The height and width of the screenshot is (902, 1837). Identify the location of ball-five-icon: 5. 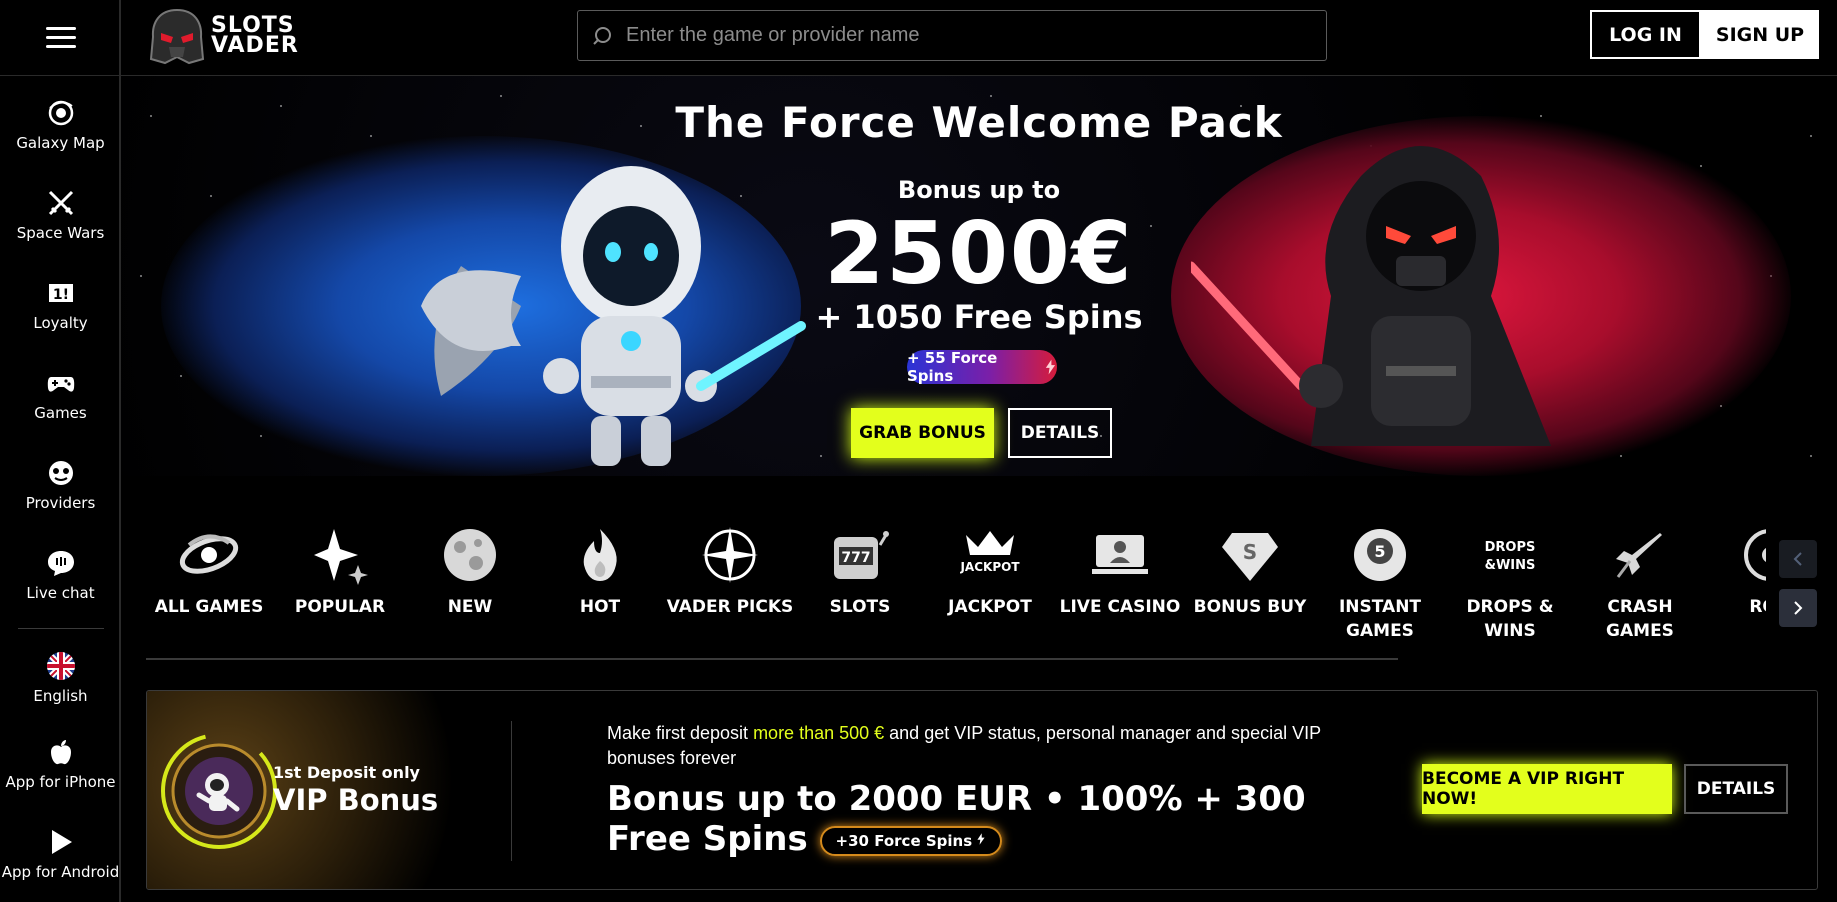
(1380, 555).